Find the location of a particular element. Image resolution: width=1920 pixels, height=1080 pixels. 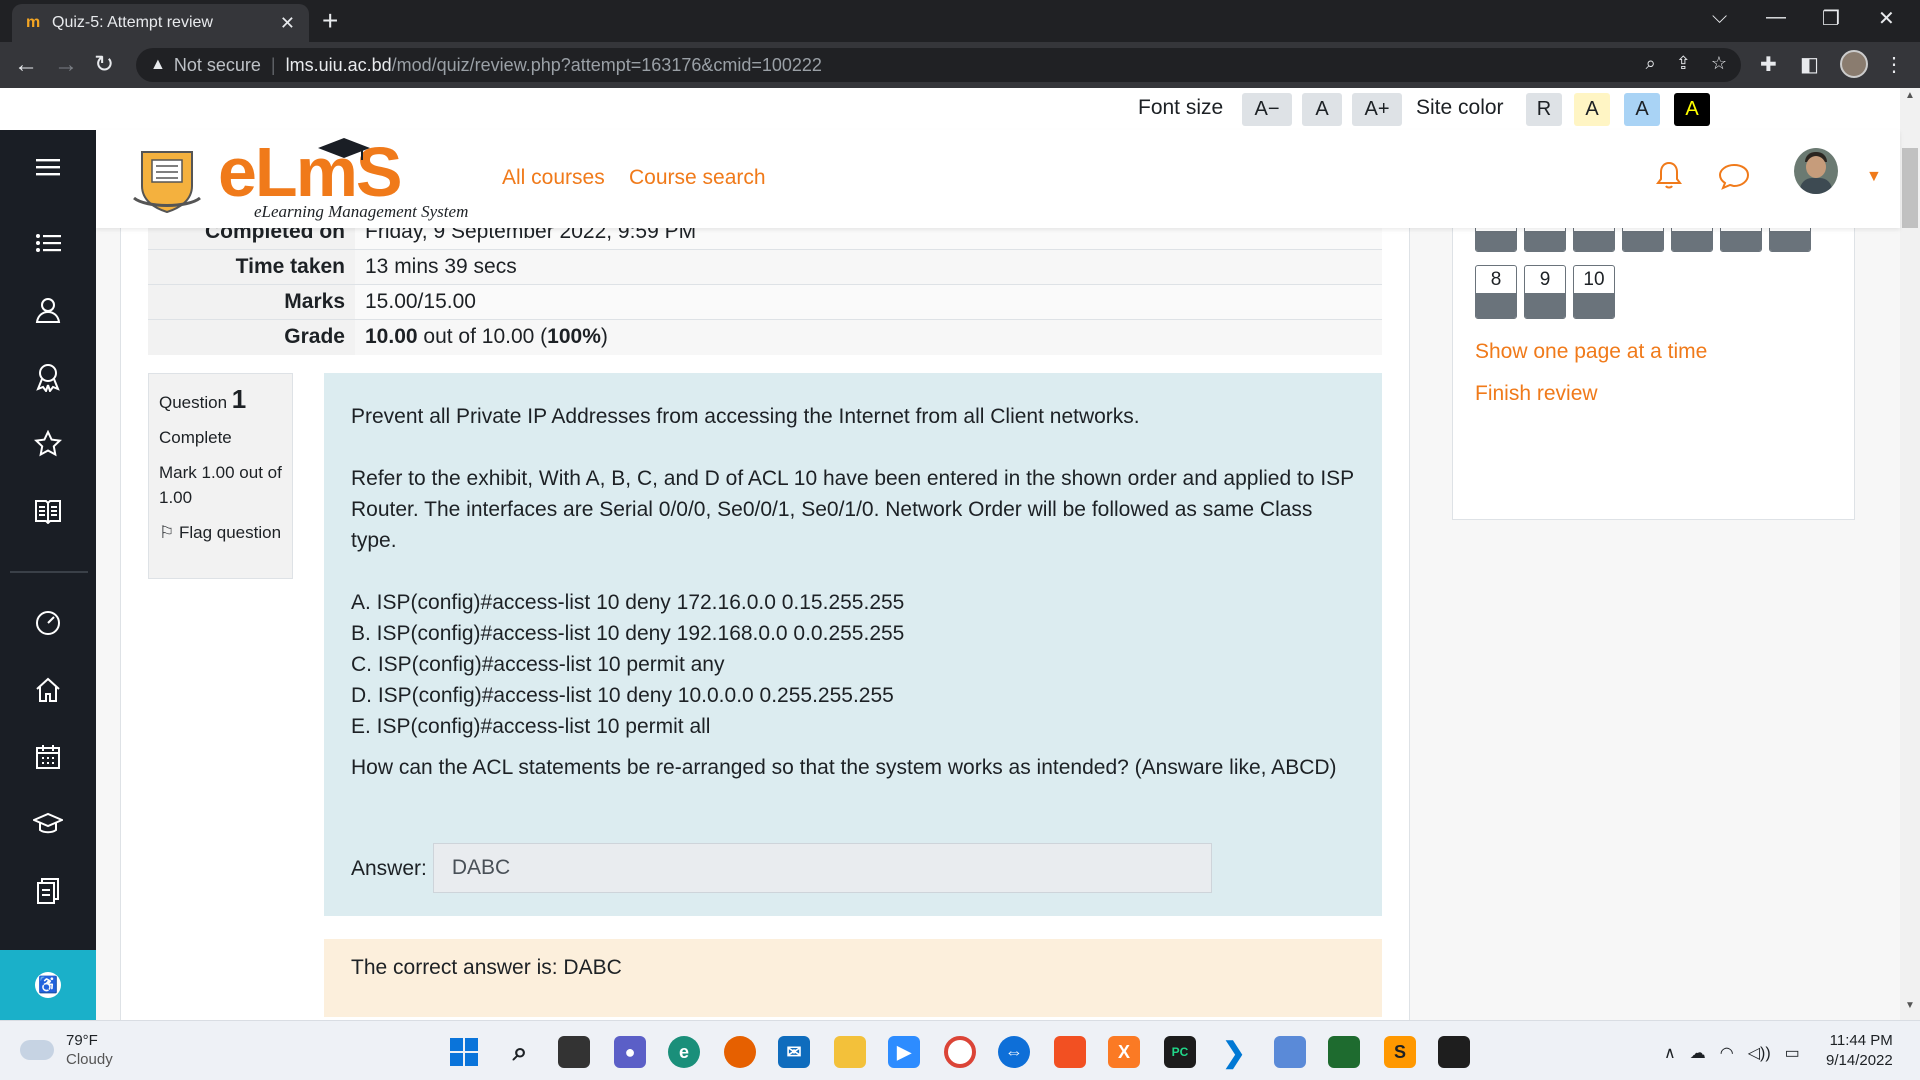

user-menu-caret-icon: ▼ is located at coordinates (1874, 177).